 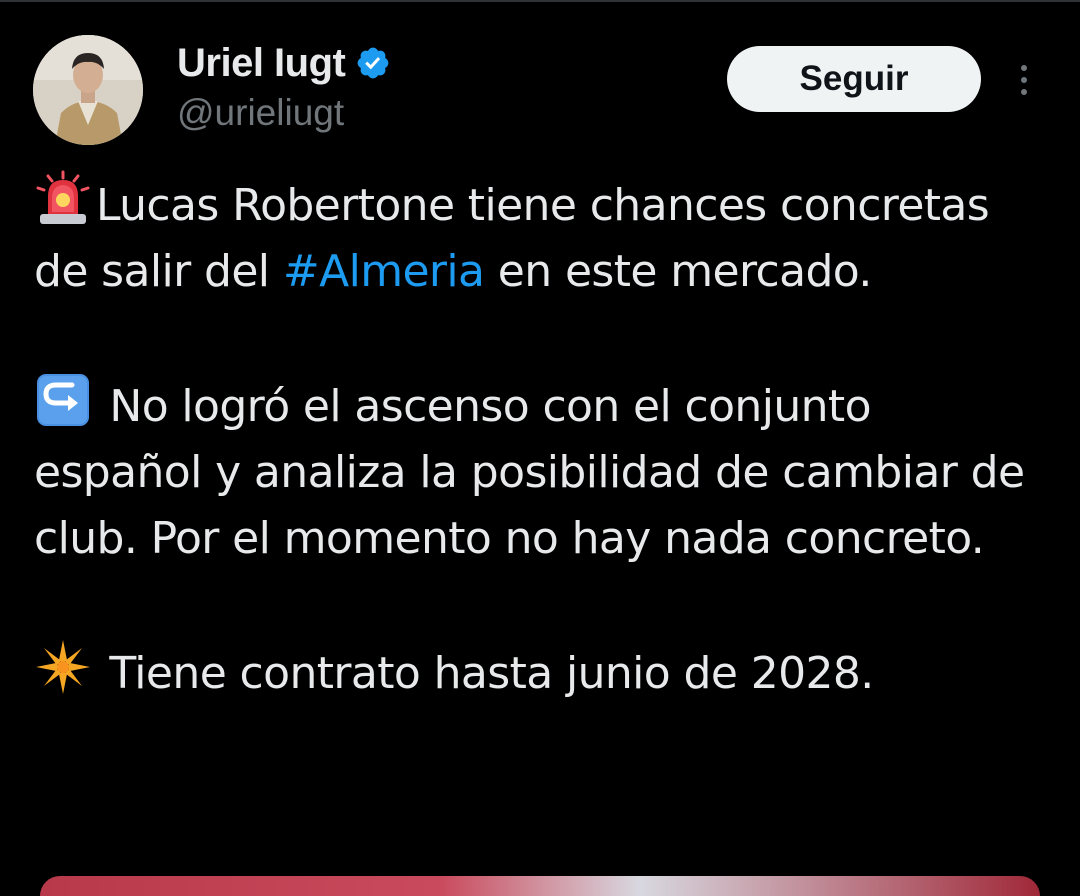 I want to click on eight-pointed-star-icon, so click(x=63, y=667).